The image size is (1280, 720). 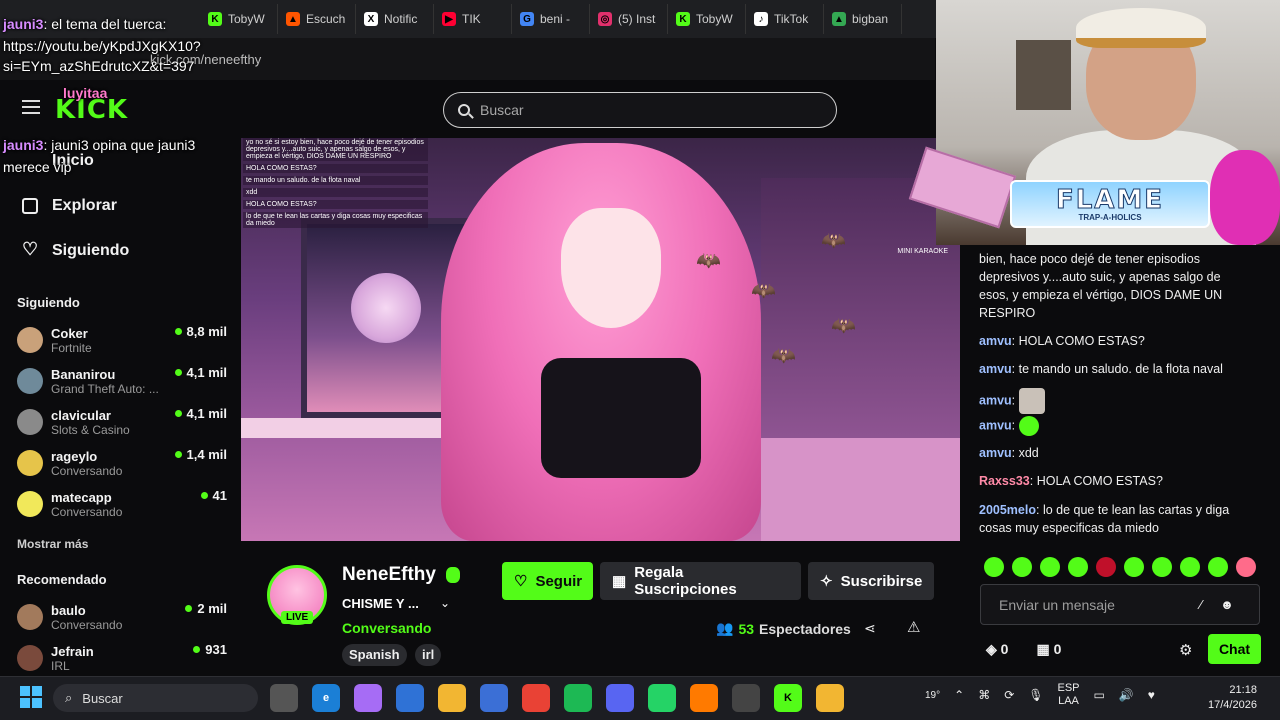 I want to click on file-explorer-icon, so click(x=452, y=698).